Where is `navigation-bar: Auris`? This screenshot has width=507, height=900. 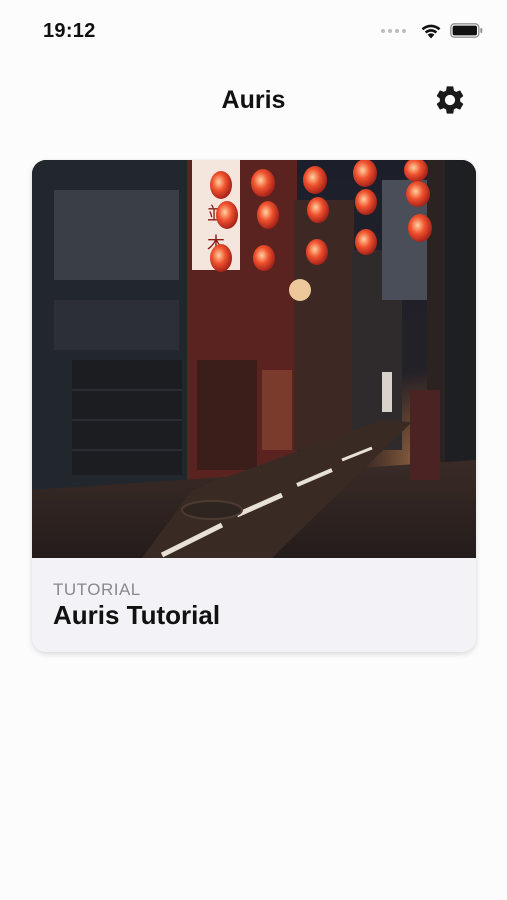
navigation-bar: Auris is located at coordinates (253, 100).